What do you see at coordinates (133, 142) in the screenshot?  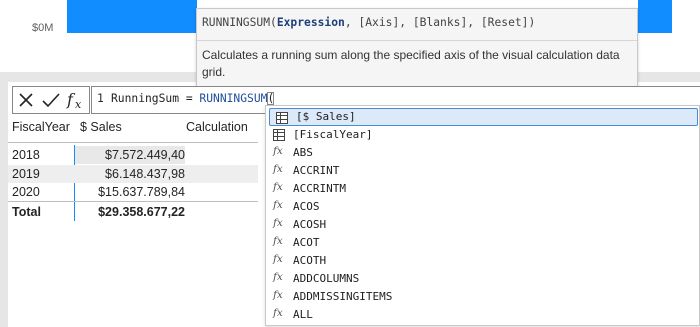 I see `header-divider` at bounding box center [133, 142].